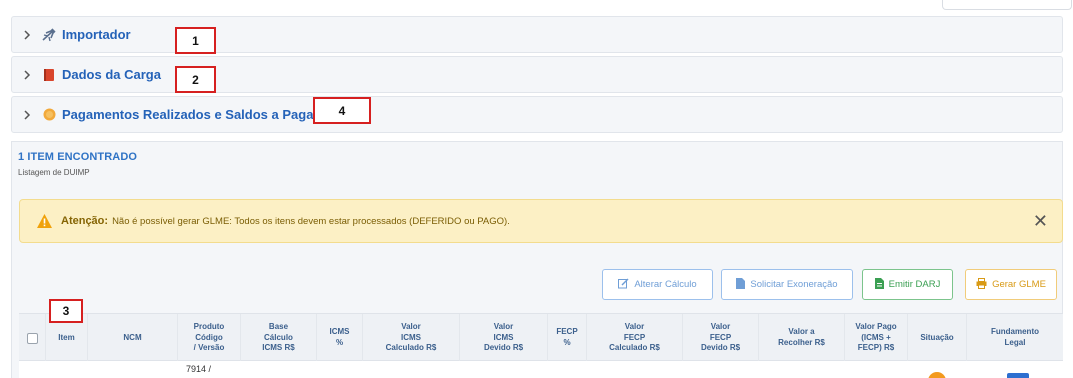 This screenshot has width=1073, height=378. What do you see at coordinates (634, 348) in the screenshot?
I see `header-vfc-l3: Calculado R$` at bounding box center [634, 348].